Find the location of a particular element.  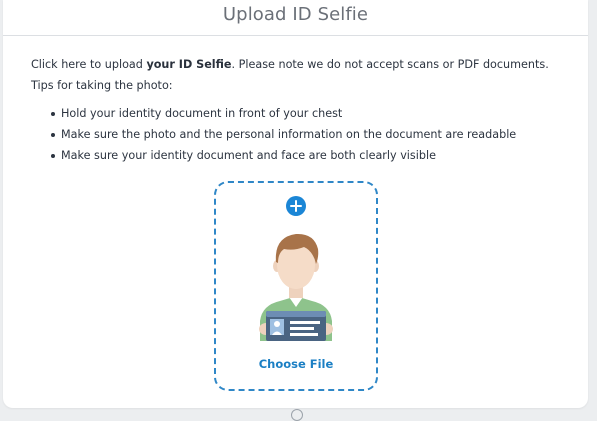

file-dropzone: Choose File is located at coordinates (296, 286).